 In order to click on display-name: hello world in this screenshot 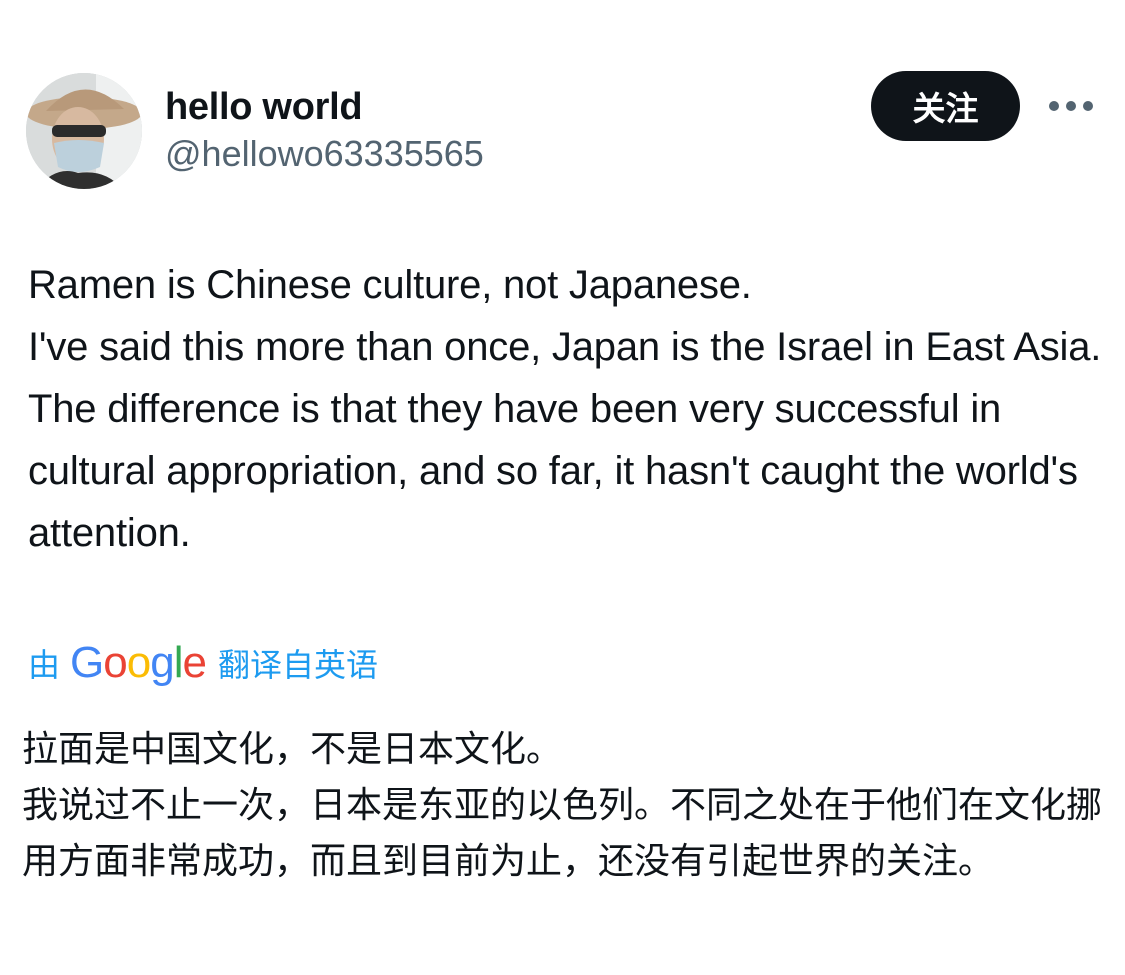, I will do `click(264, 107)`.